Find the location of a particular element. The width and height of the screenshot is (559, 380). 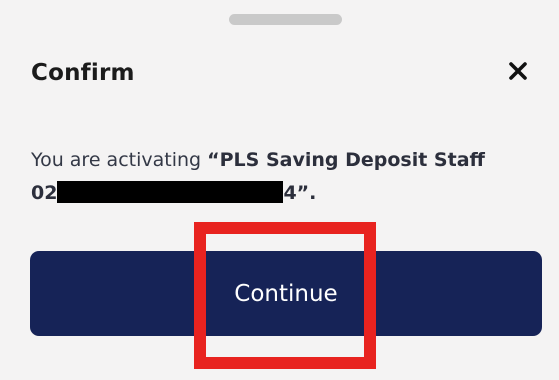

message-prefix: You are activating is located at coordinates (119, 160).